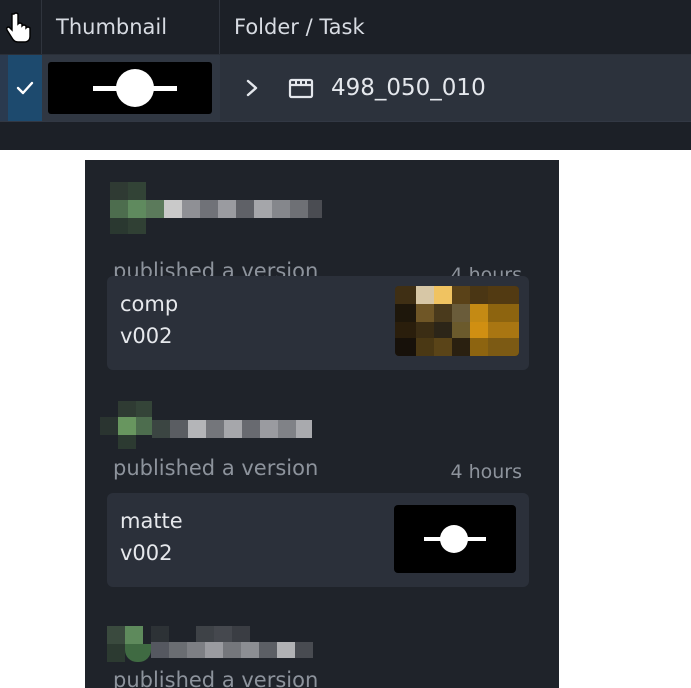  What do you see at coordinates (455, 27) in the screenshot?
I see `folder-task-column-header: Folder / Task` at bounding box center [455, 27].